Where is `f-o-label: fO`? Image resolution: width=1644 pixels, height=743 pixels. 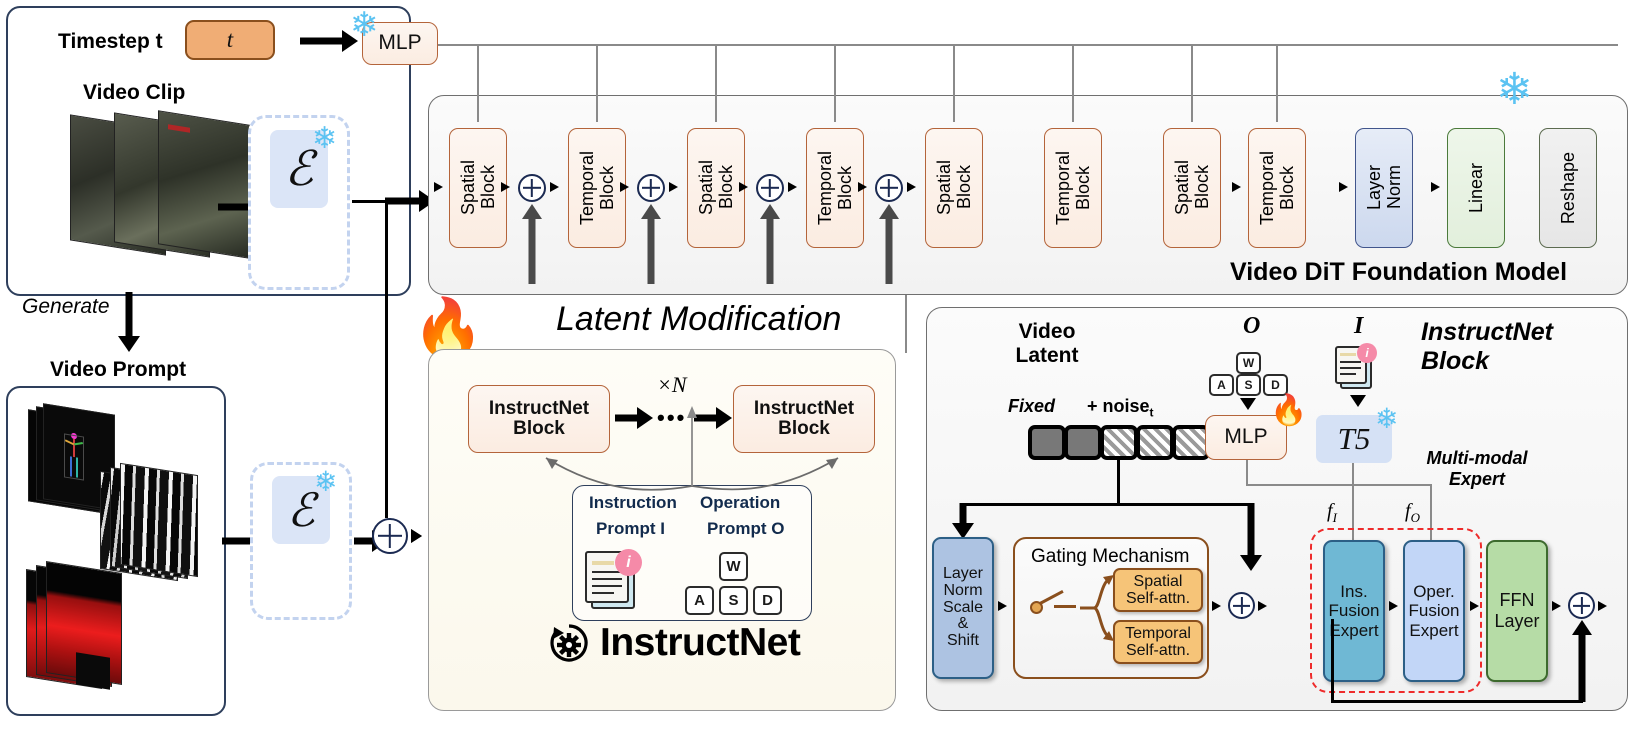
f-o-label: fO is located at coordinates (1412, 512).